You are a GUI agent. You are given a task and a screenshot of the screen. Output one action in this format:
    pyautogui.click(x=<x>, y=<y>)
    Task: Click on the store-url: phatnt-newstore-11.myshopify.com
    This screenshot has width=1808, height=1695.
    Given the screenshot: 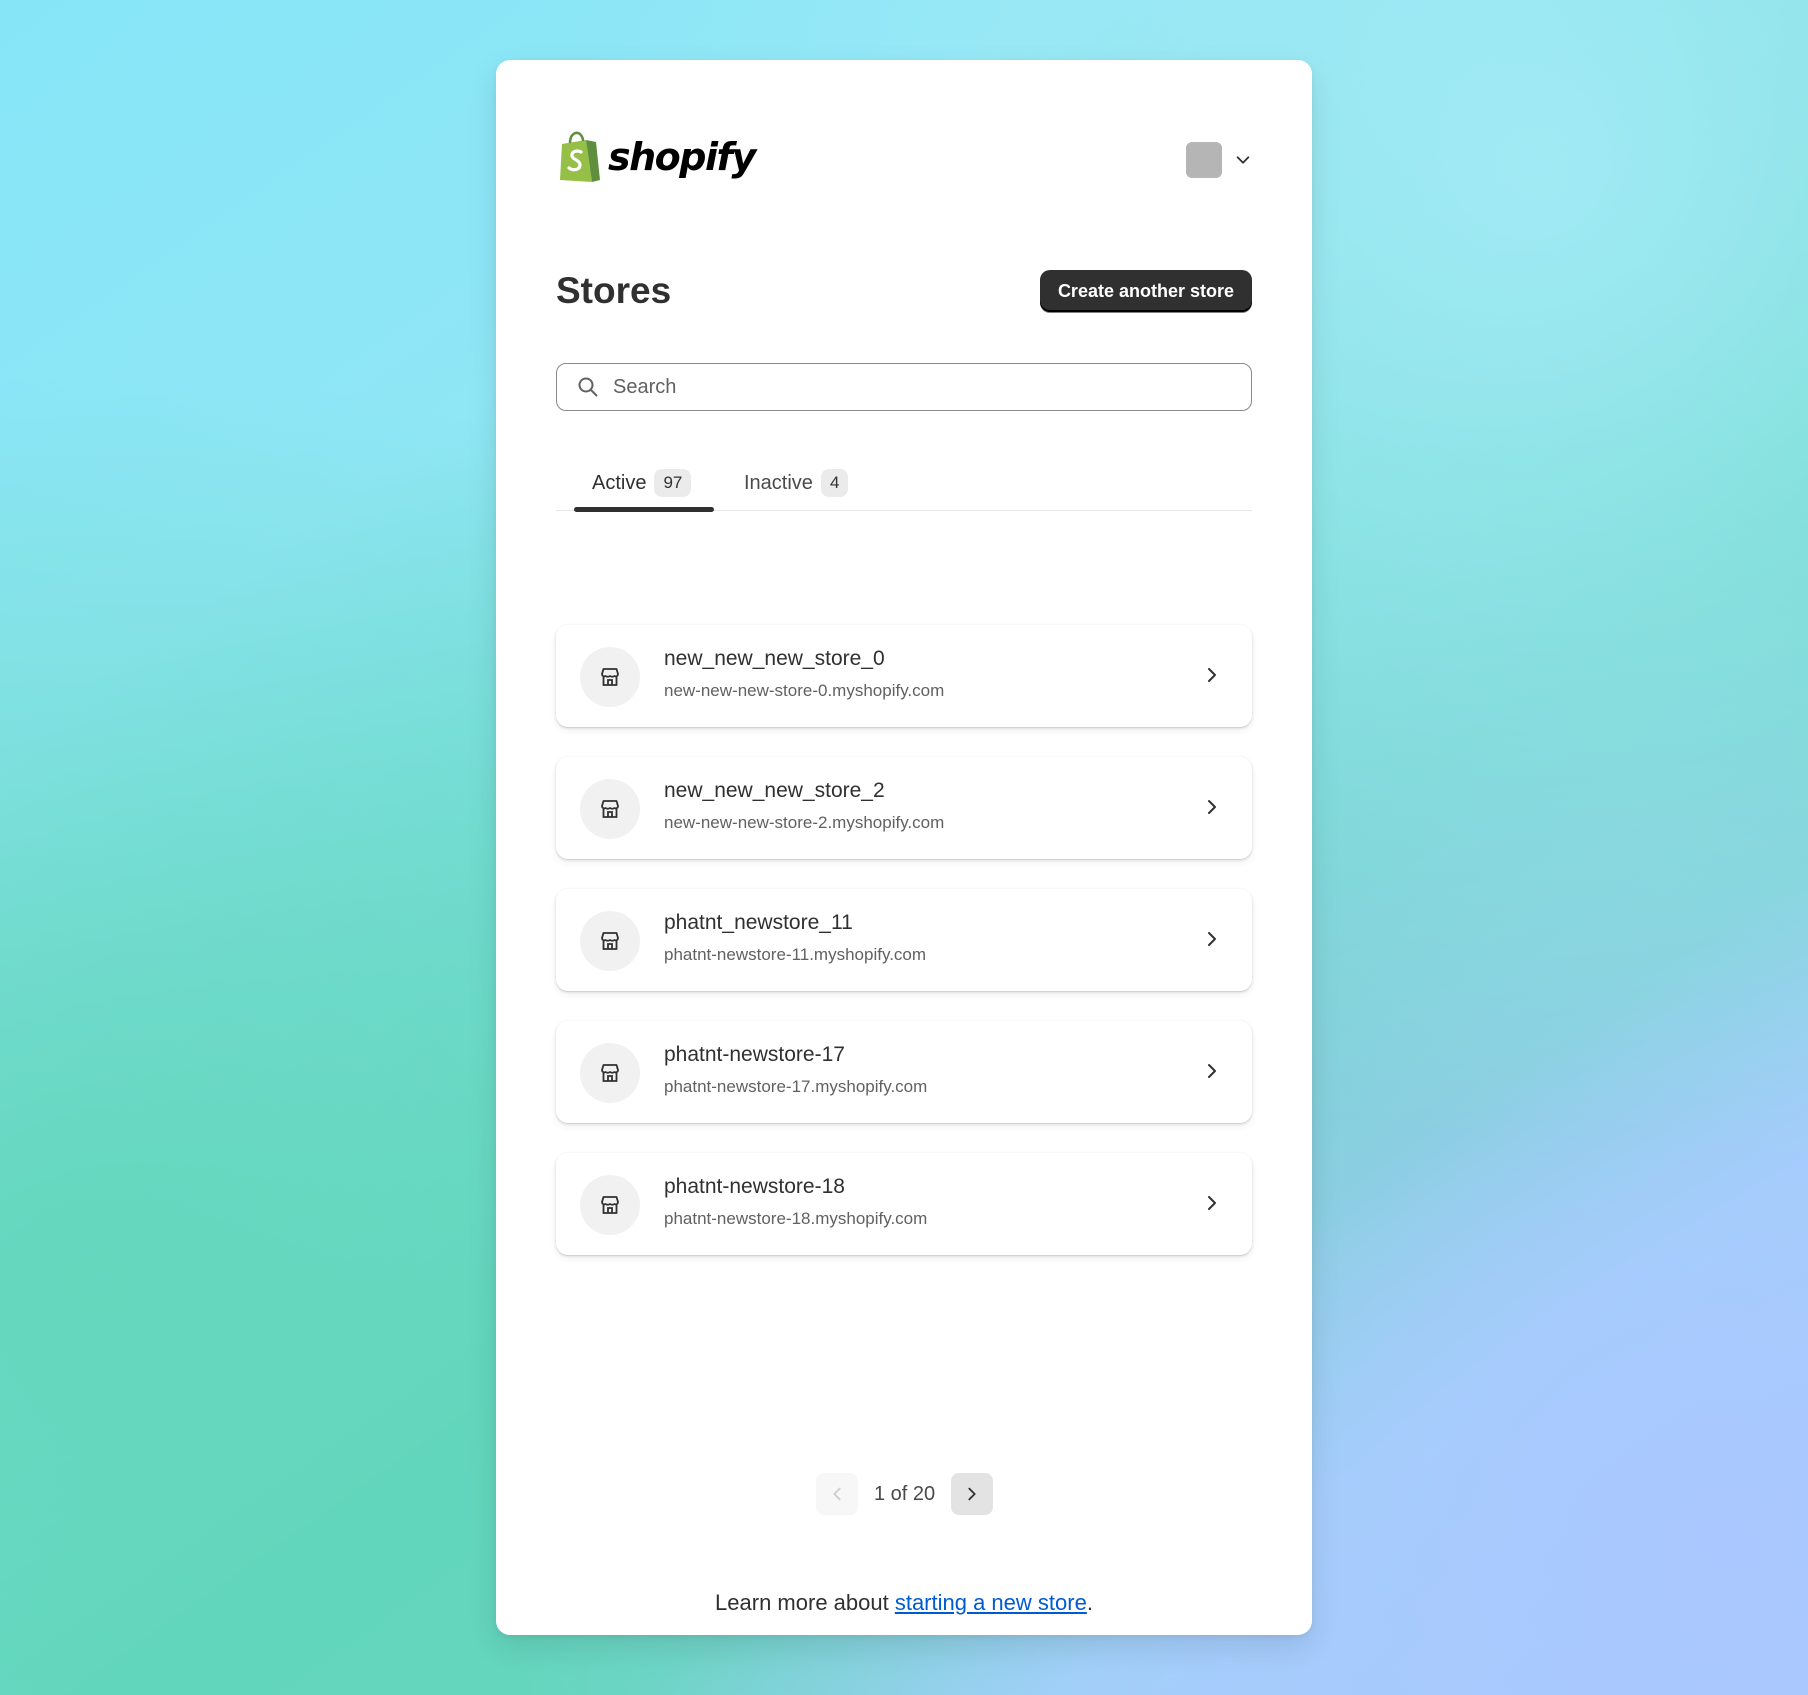 What is the action you would take?
    pyautogui.click(x=795, y=954)
    